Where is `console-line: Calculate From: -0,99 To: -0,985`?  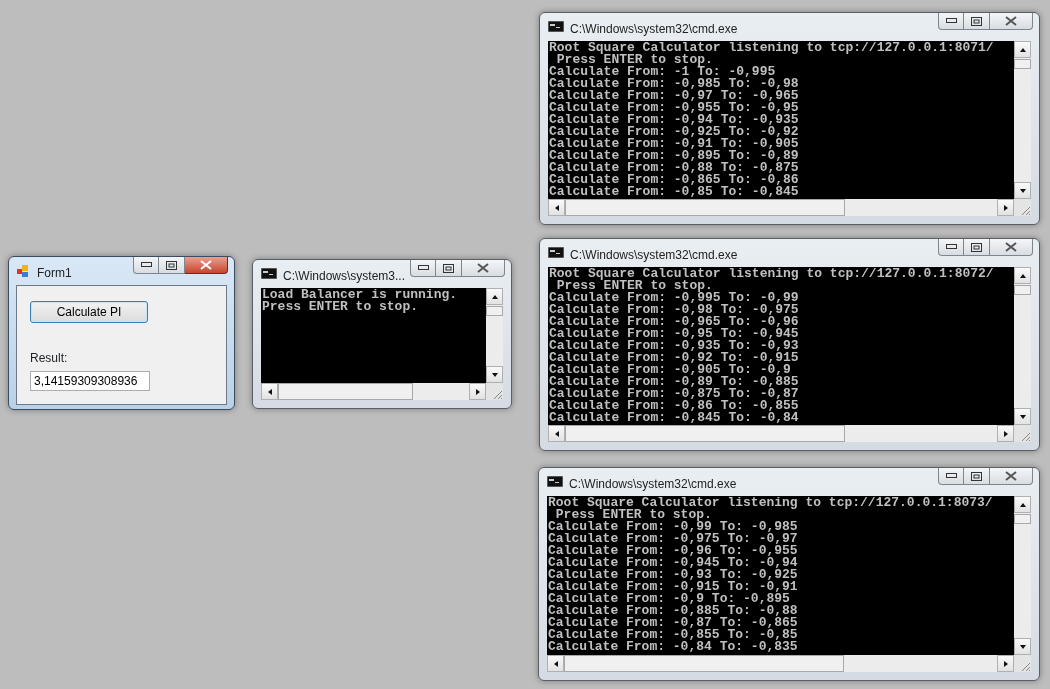 console-line: Calculate From: -0,99 To: -0,985 is located at coordinates (673, 527).